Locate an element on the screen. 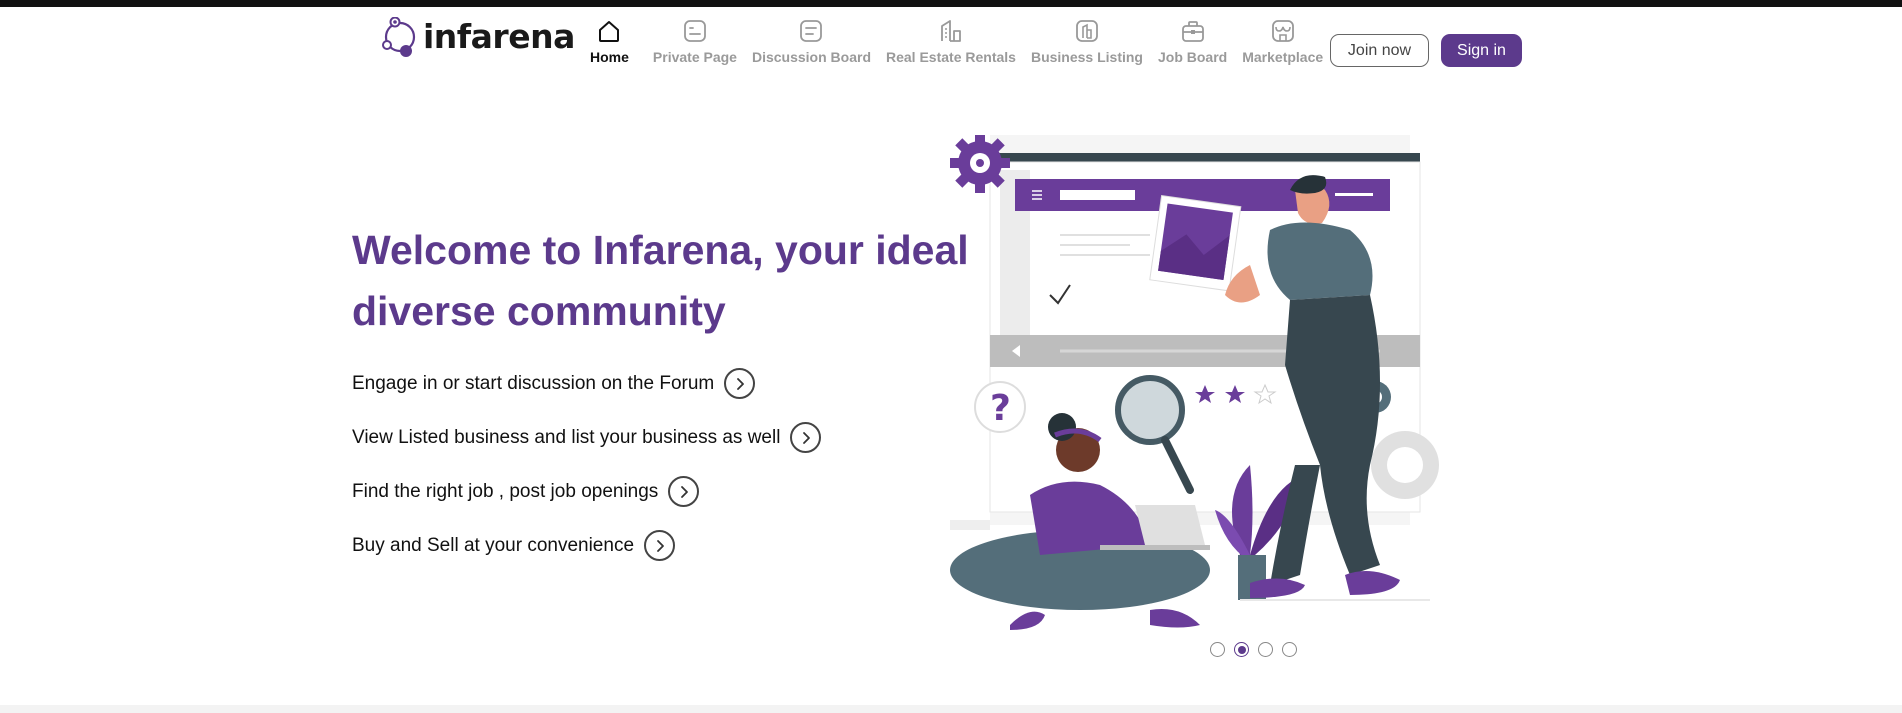 The height and width of the screenshot is (713, 1902). nav-item-real-estate-rentals: Real Estate Rentals is located at coordinates (951, 41).